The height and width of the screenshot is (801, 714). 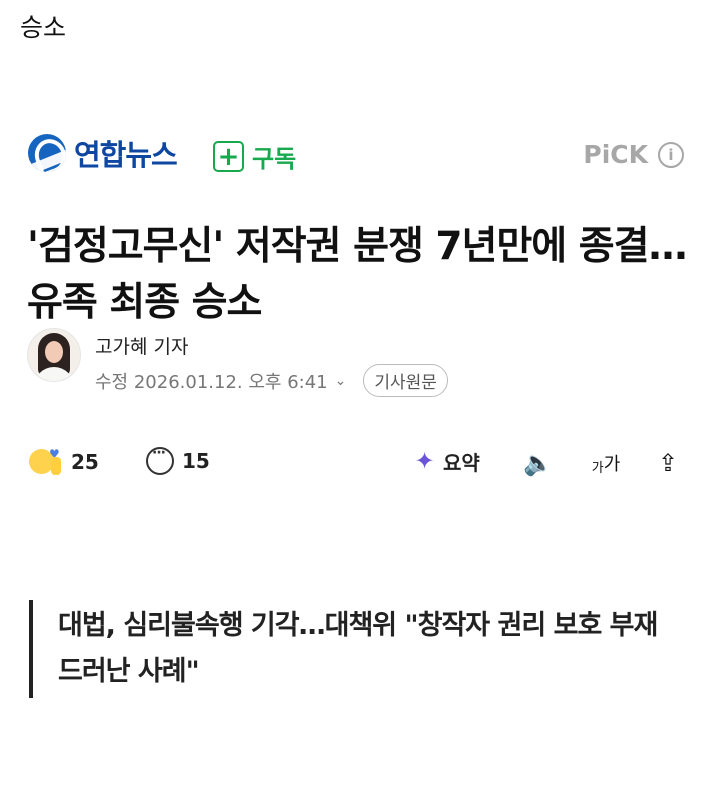 I want to click on author-section: 고가혜 기자 수정 2026.01.12. 오후 6:41 ⌄ 기사원문, so click(x=352, y=362).